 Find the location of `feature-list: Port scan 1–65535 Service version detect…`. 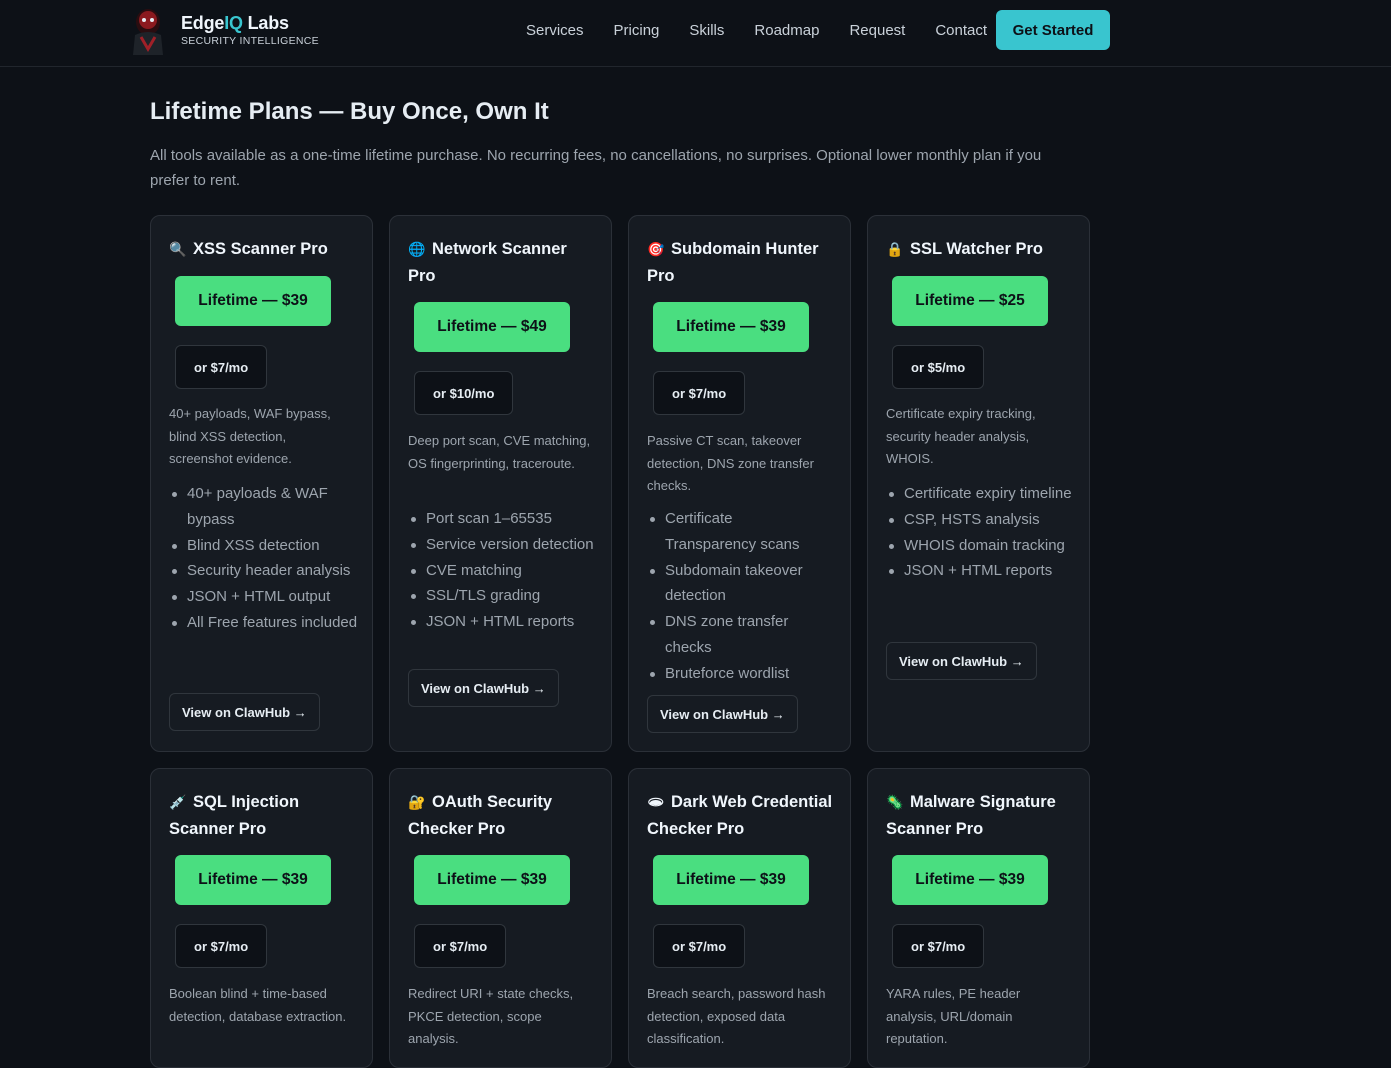

feature-list: Port scan 1–65535 Service version detect… is located at coordinates (503, 570).